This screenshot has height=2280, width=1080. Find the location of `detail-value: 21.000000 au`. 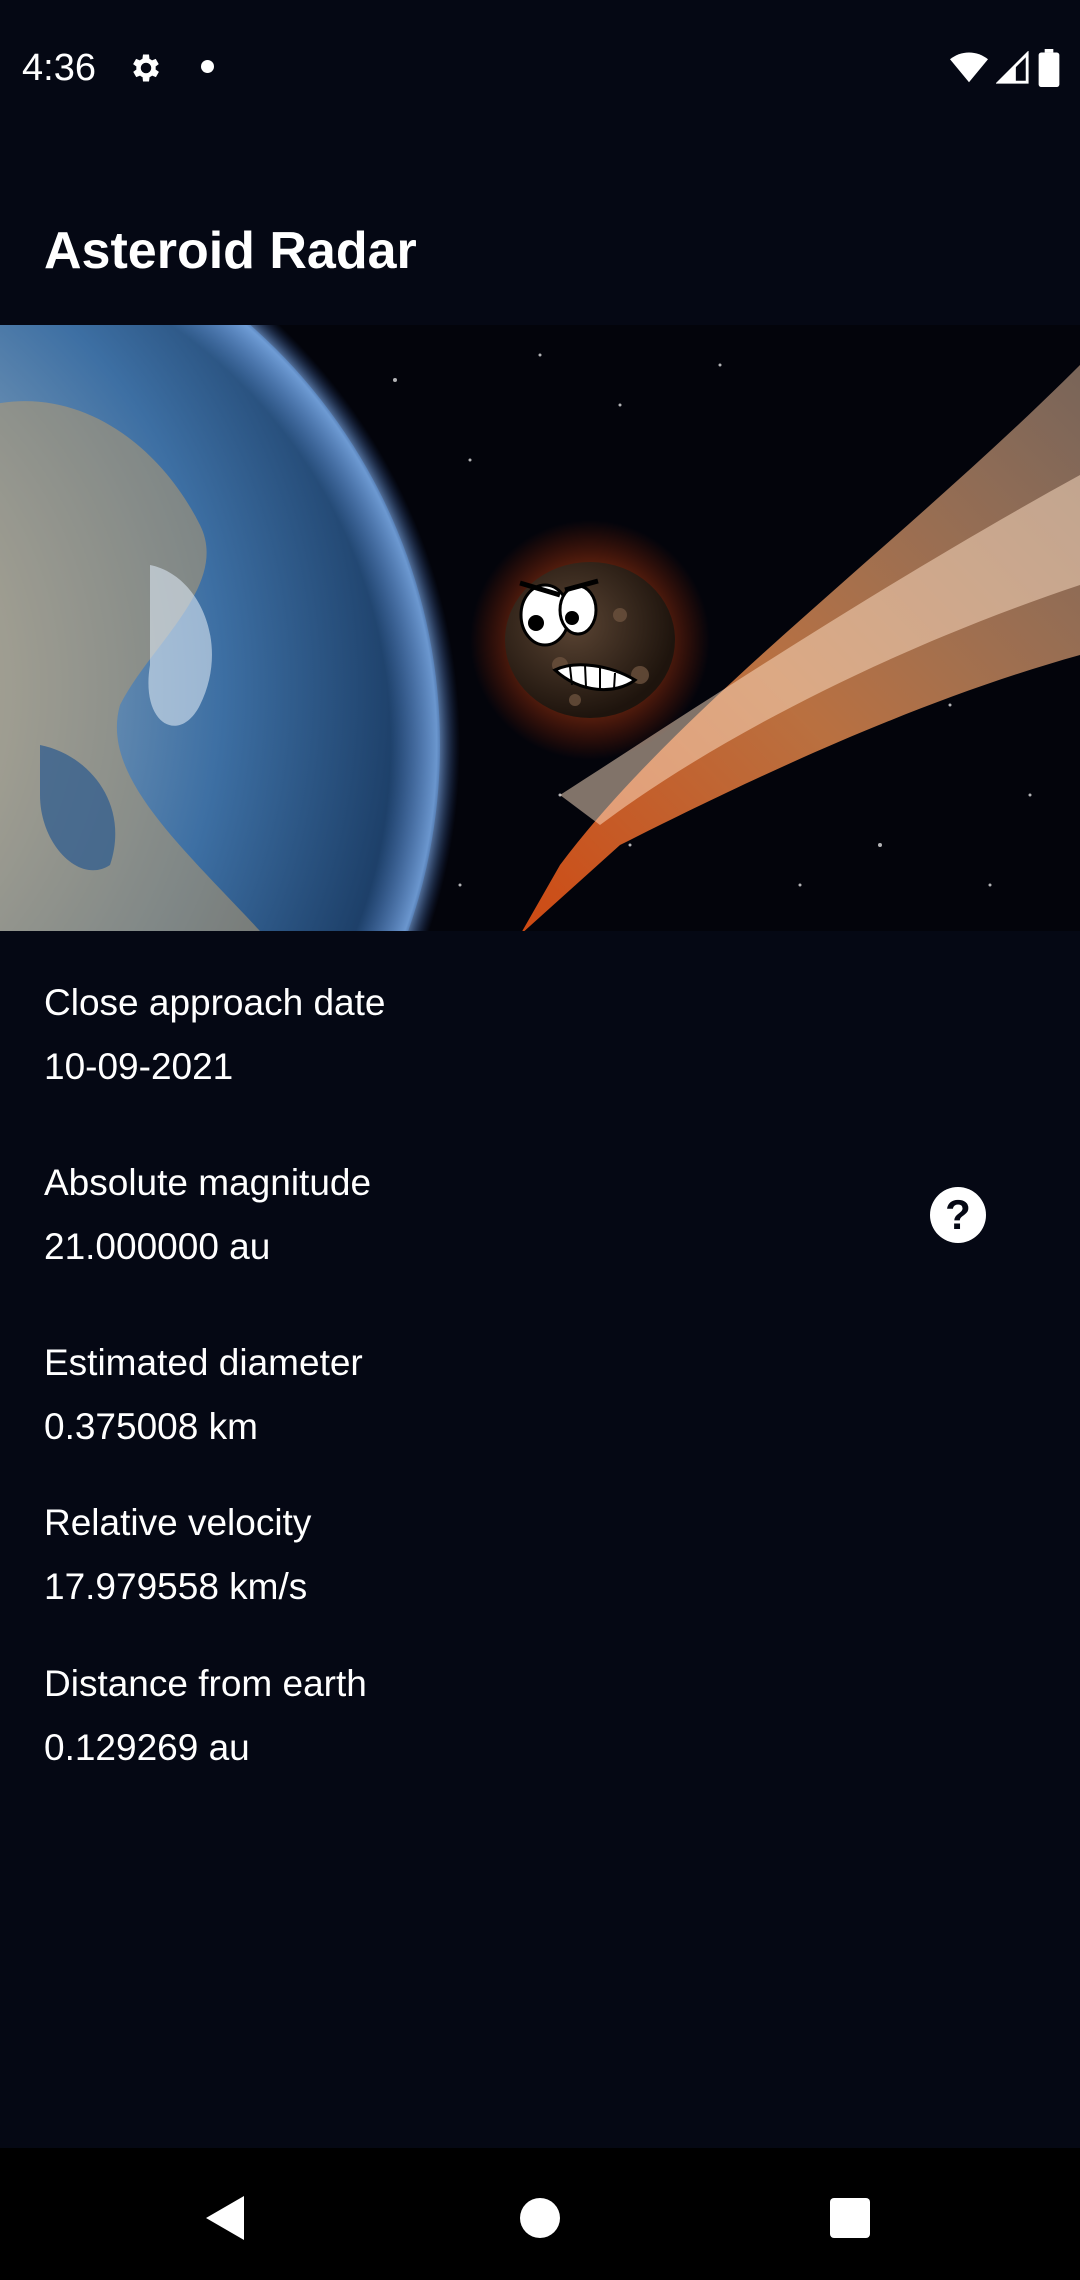

detail-value: 21.000000 au is located at coordinates (157, 1246).